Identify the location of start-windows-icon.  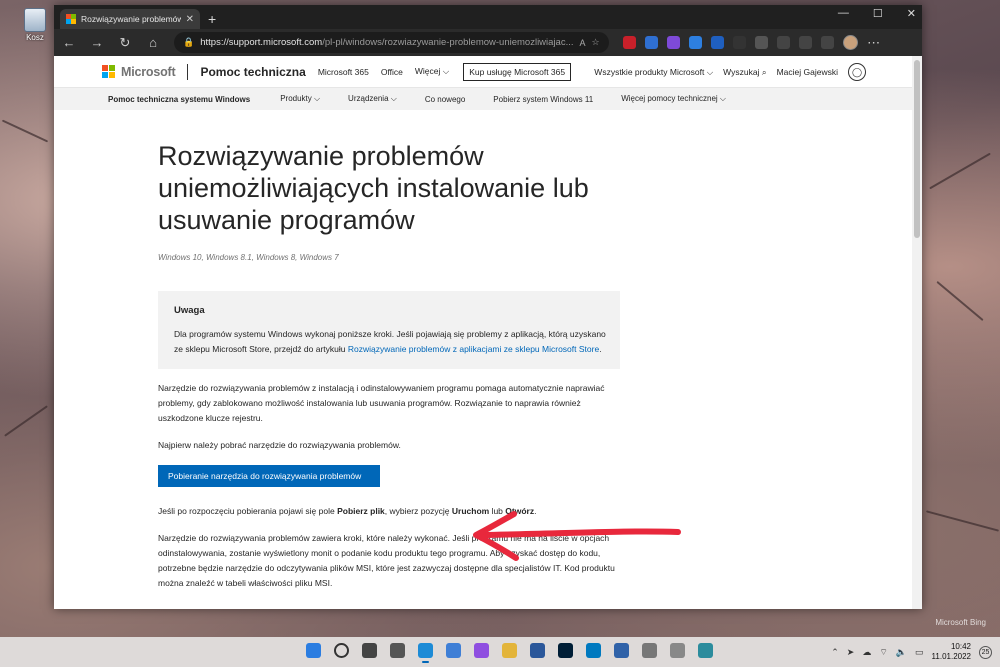
(313, 650).